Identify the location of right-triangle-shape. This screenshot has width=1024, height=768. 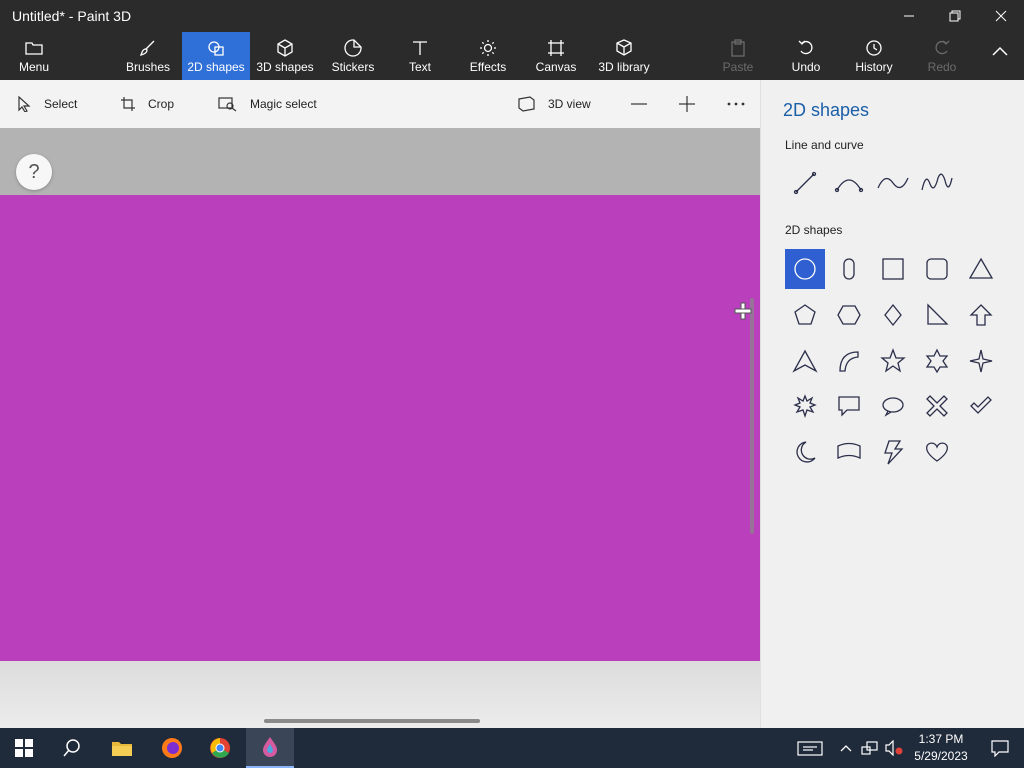
(937, 315).